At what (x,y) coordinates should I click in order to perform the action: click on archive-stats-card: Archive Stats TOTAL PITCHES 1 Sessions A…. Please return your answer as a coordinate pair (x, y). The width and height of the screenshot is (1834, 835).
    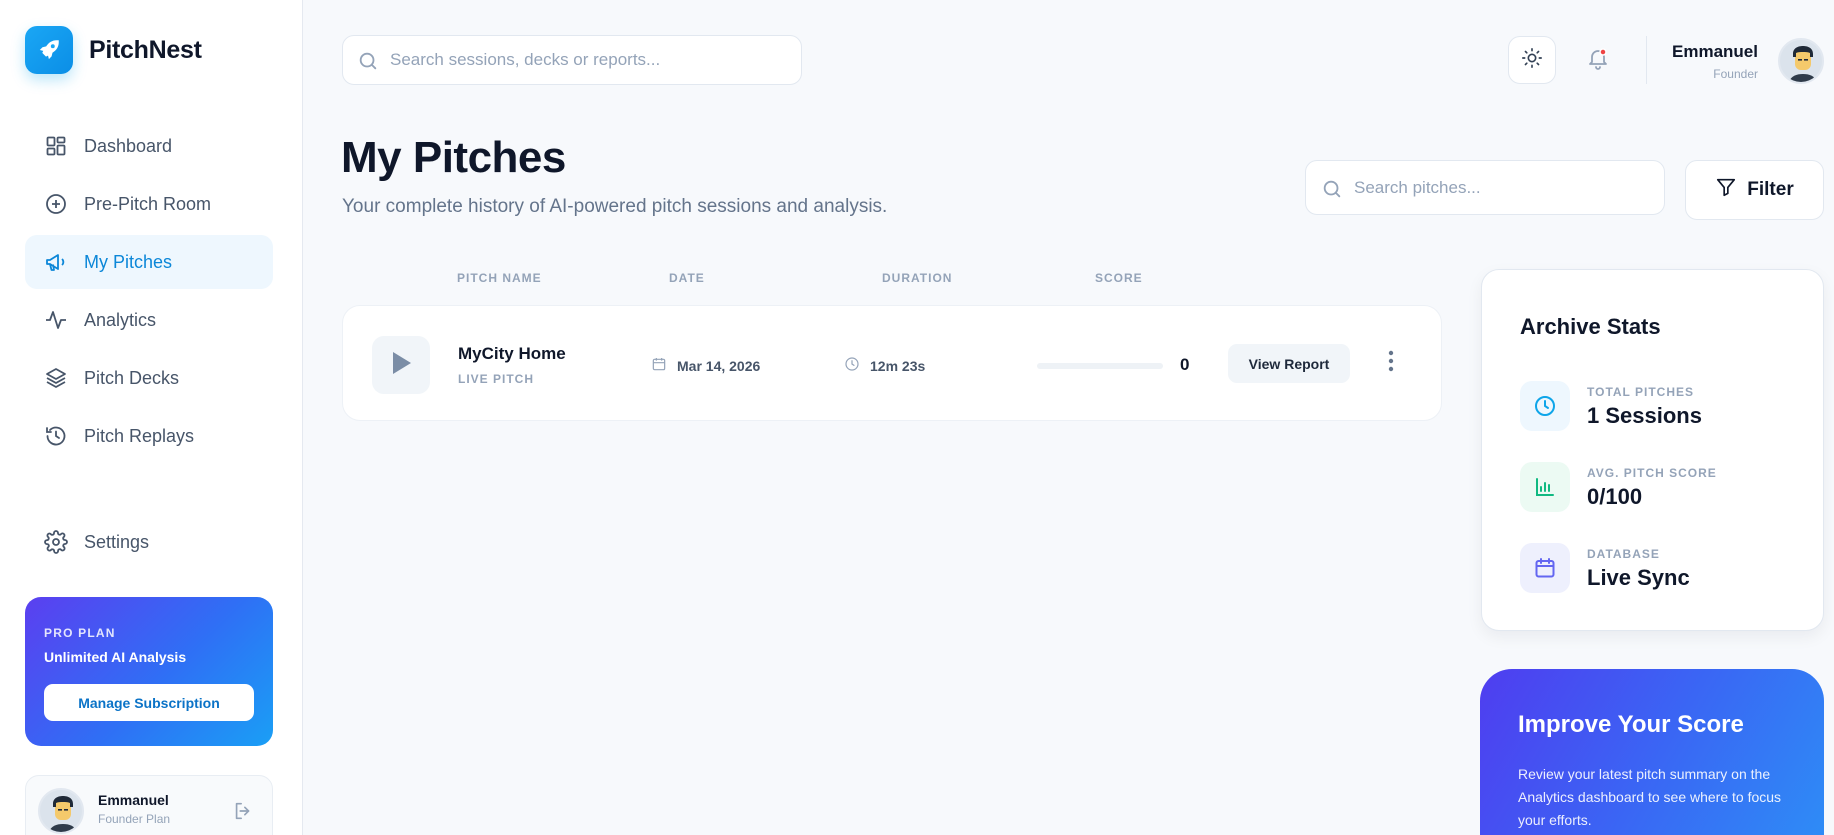
    Looking at the image, I should click on (1652, 450).